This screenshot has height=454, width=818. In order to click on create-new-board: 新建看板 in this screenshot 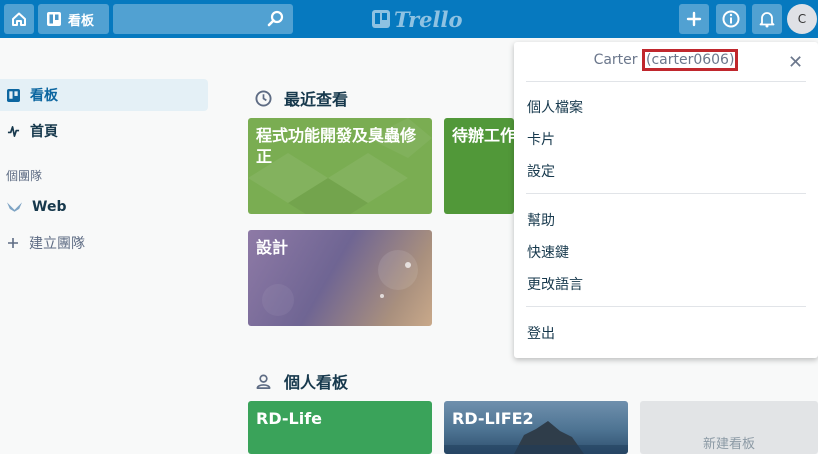, I will do `click(729, 427)`.